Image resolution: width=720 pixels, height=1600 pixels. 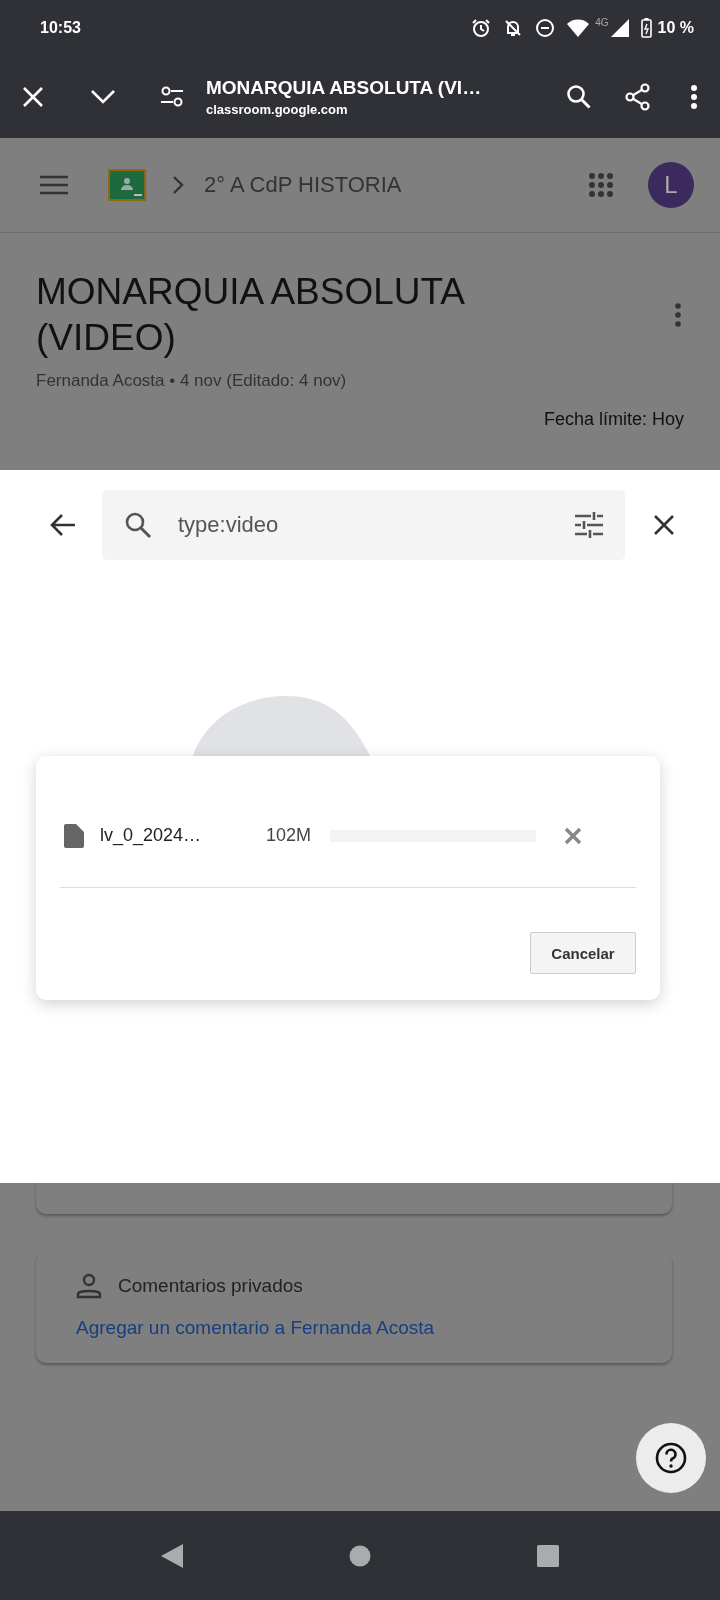 I want to click on wifi-icon, so click(x=578, y=27).